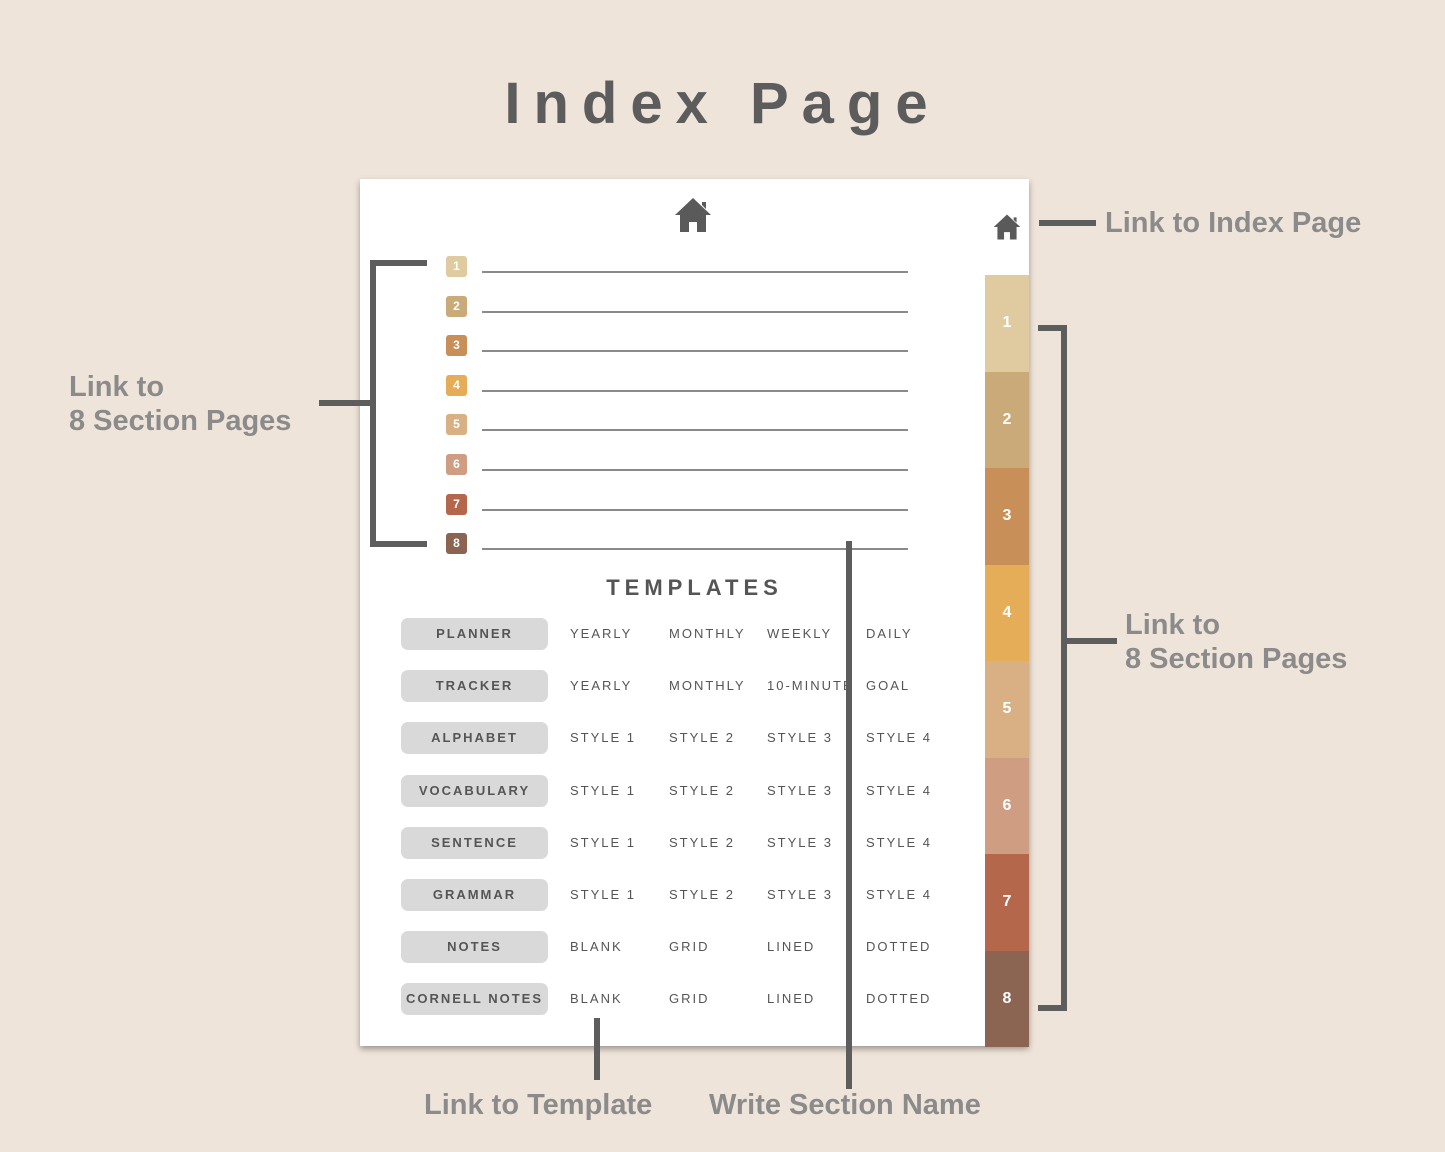 The height and width of the screenshot is (1152, 1445). Describe the element at coordinates (1007, 419) in the screenshot. I see `section-tab: 2` at that location.